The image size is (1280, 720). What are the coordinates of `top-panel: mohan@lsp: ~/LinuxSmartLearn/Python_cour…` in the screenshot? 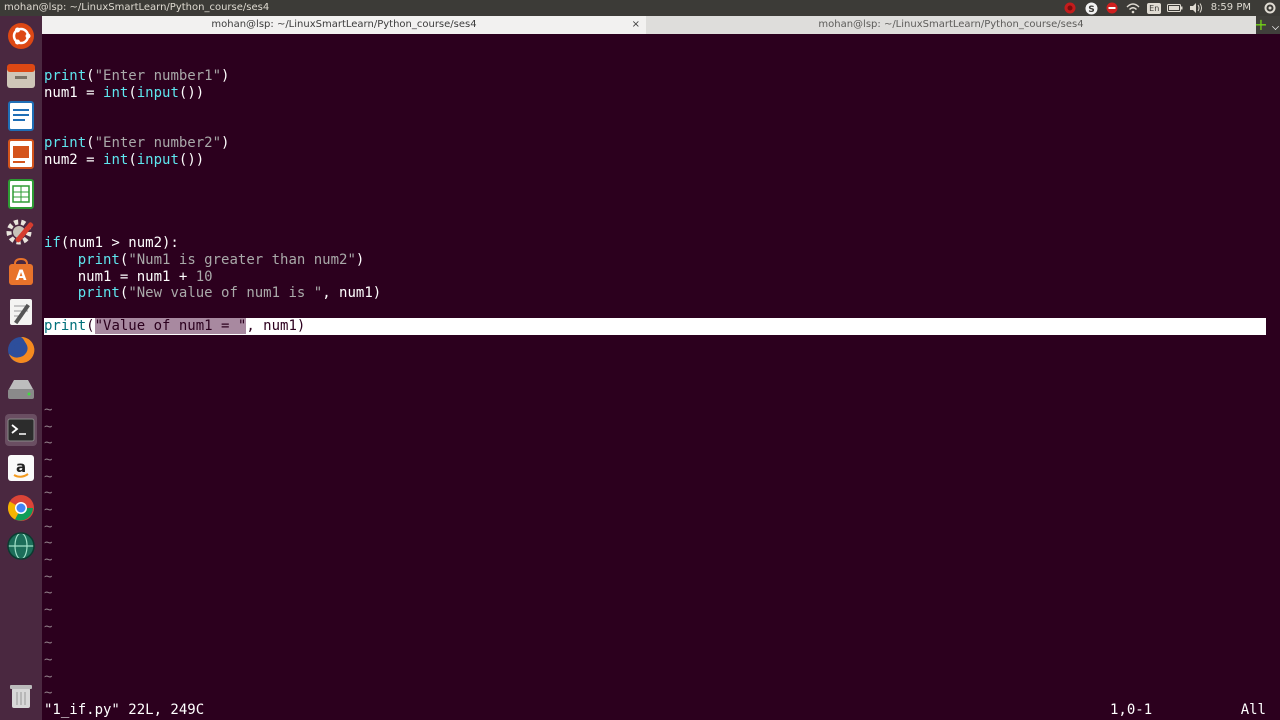 It's located at (640, 8).